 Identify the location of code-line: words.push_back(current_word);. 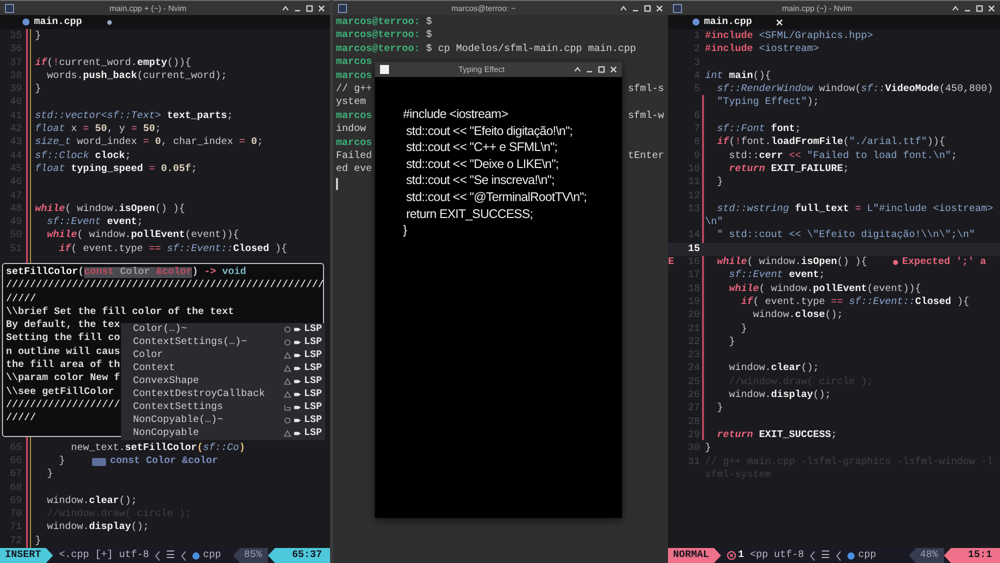
(137, 77).